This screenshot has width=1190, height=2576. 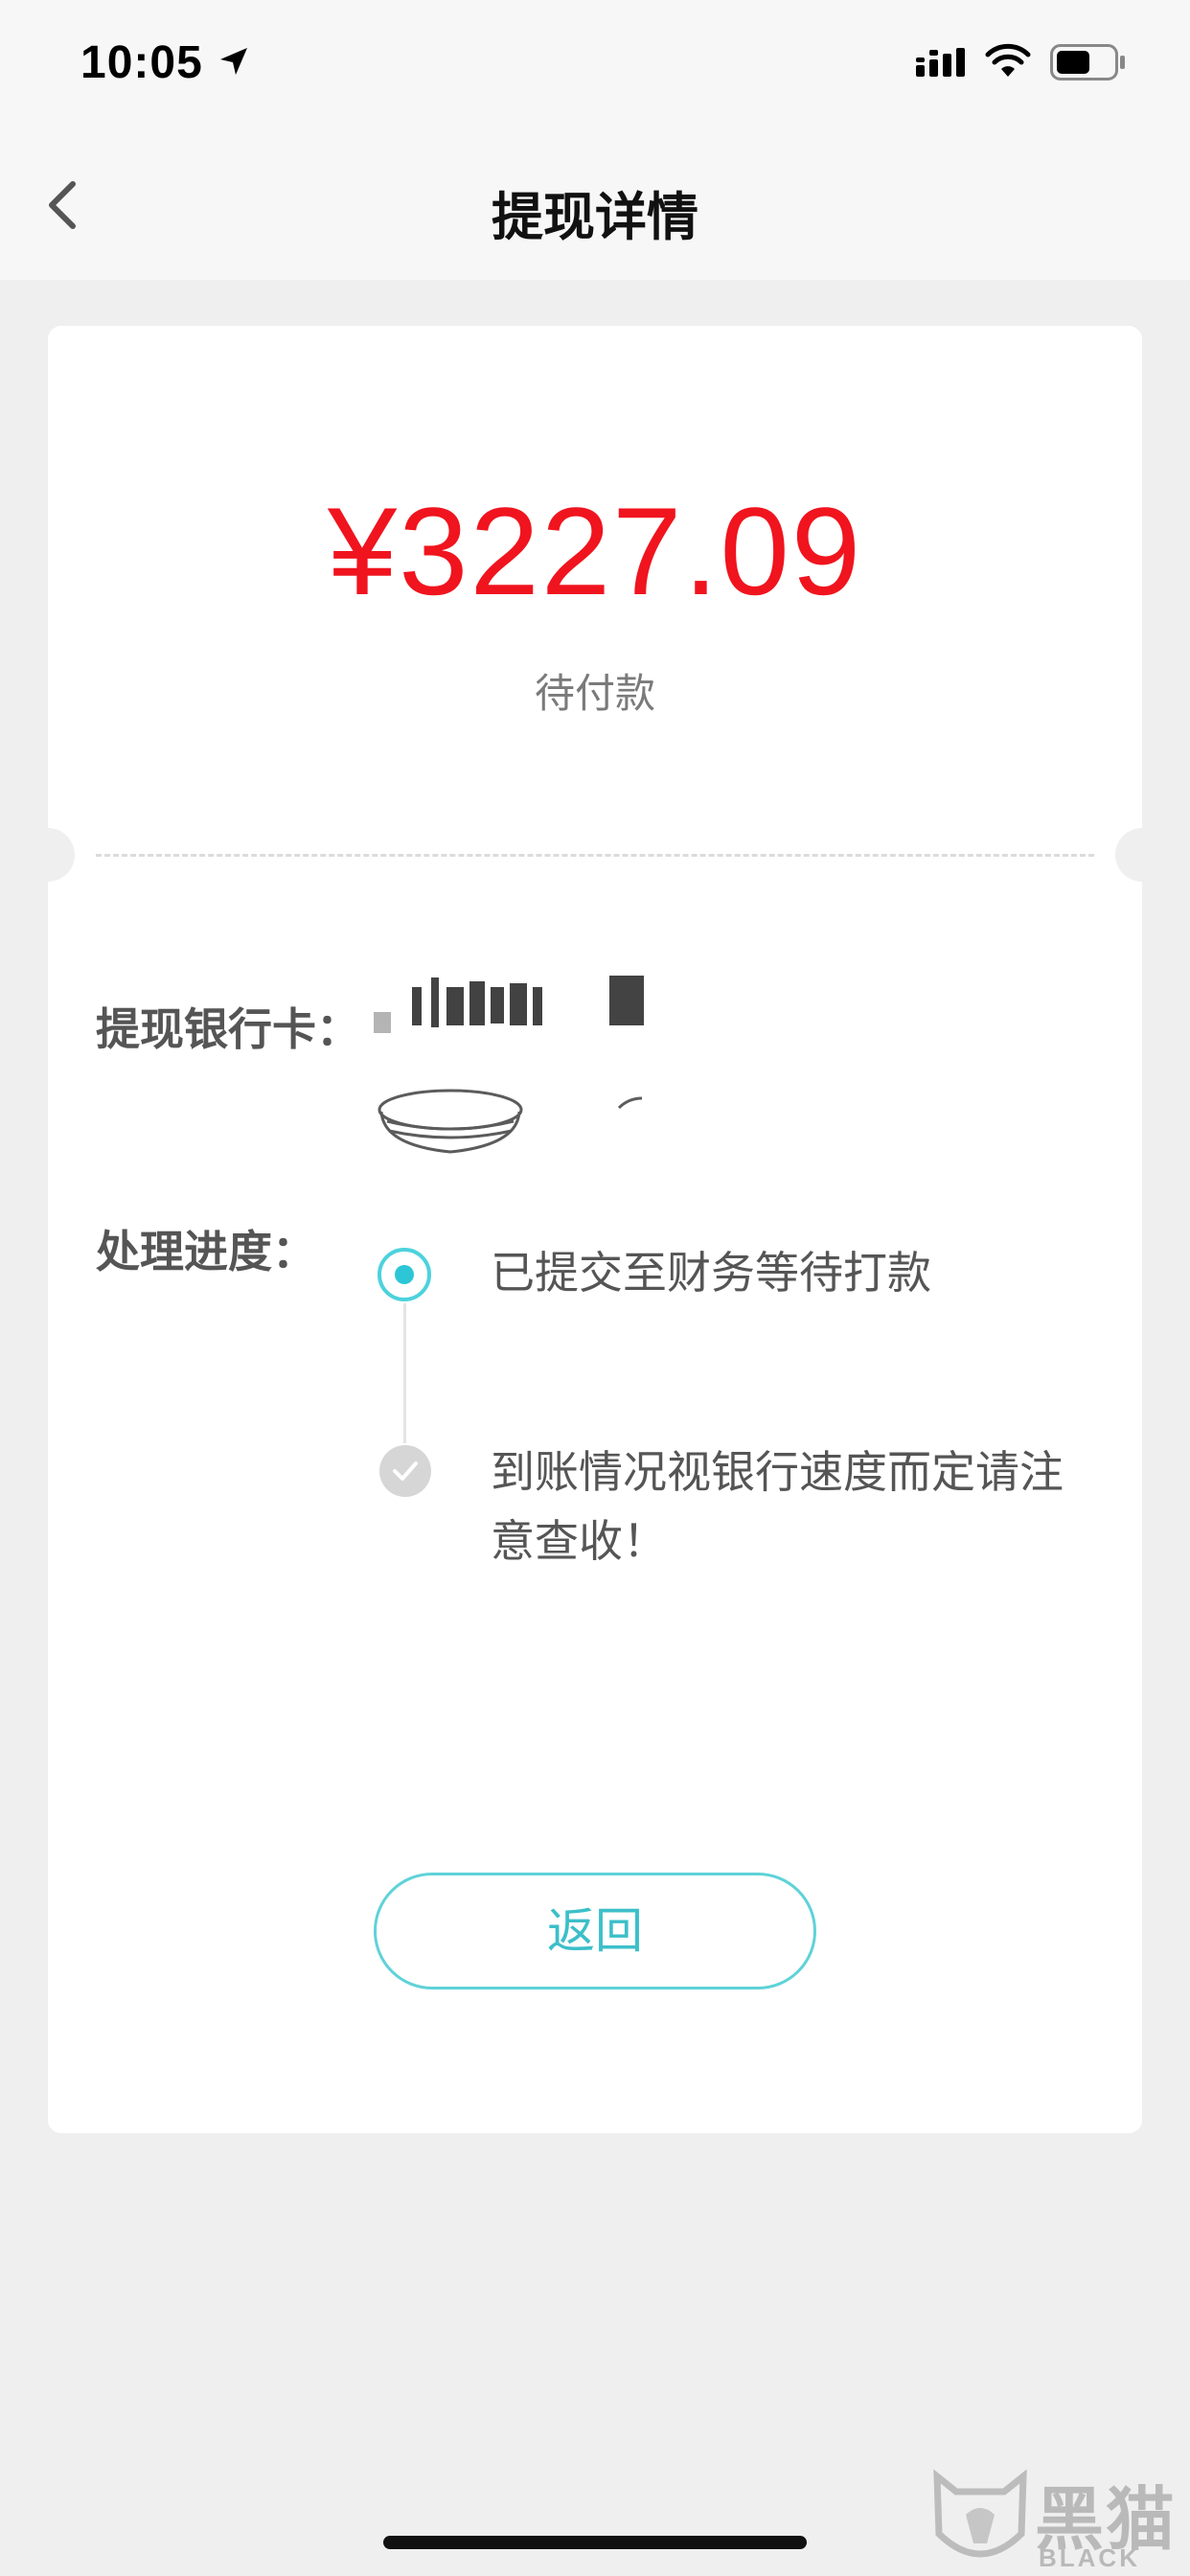 I want to click on home-indicator, so click(x=595, y=2542).